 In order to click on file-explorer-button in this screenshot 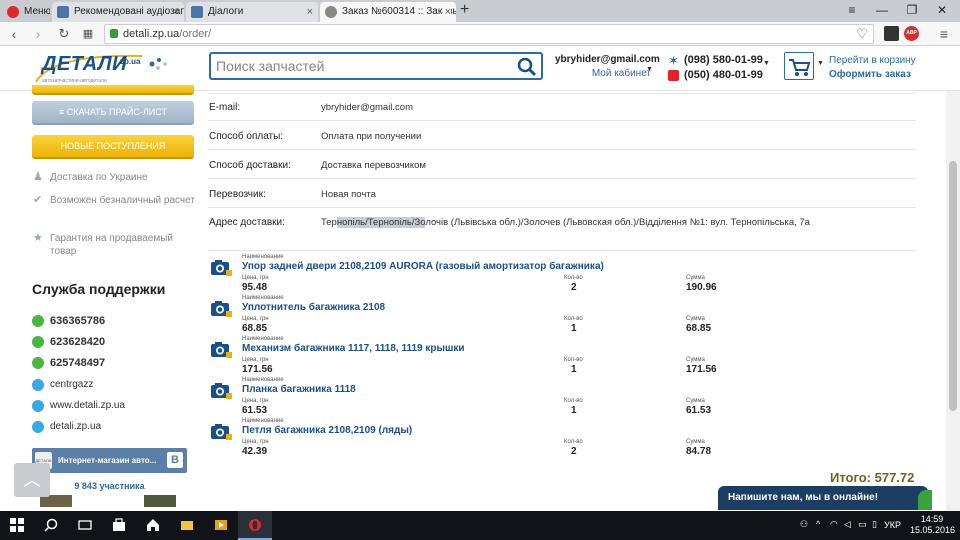, I will do `click(187, 525)`.